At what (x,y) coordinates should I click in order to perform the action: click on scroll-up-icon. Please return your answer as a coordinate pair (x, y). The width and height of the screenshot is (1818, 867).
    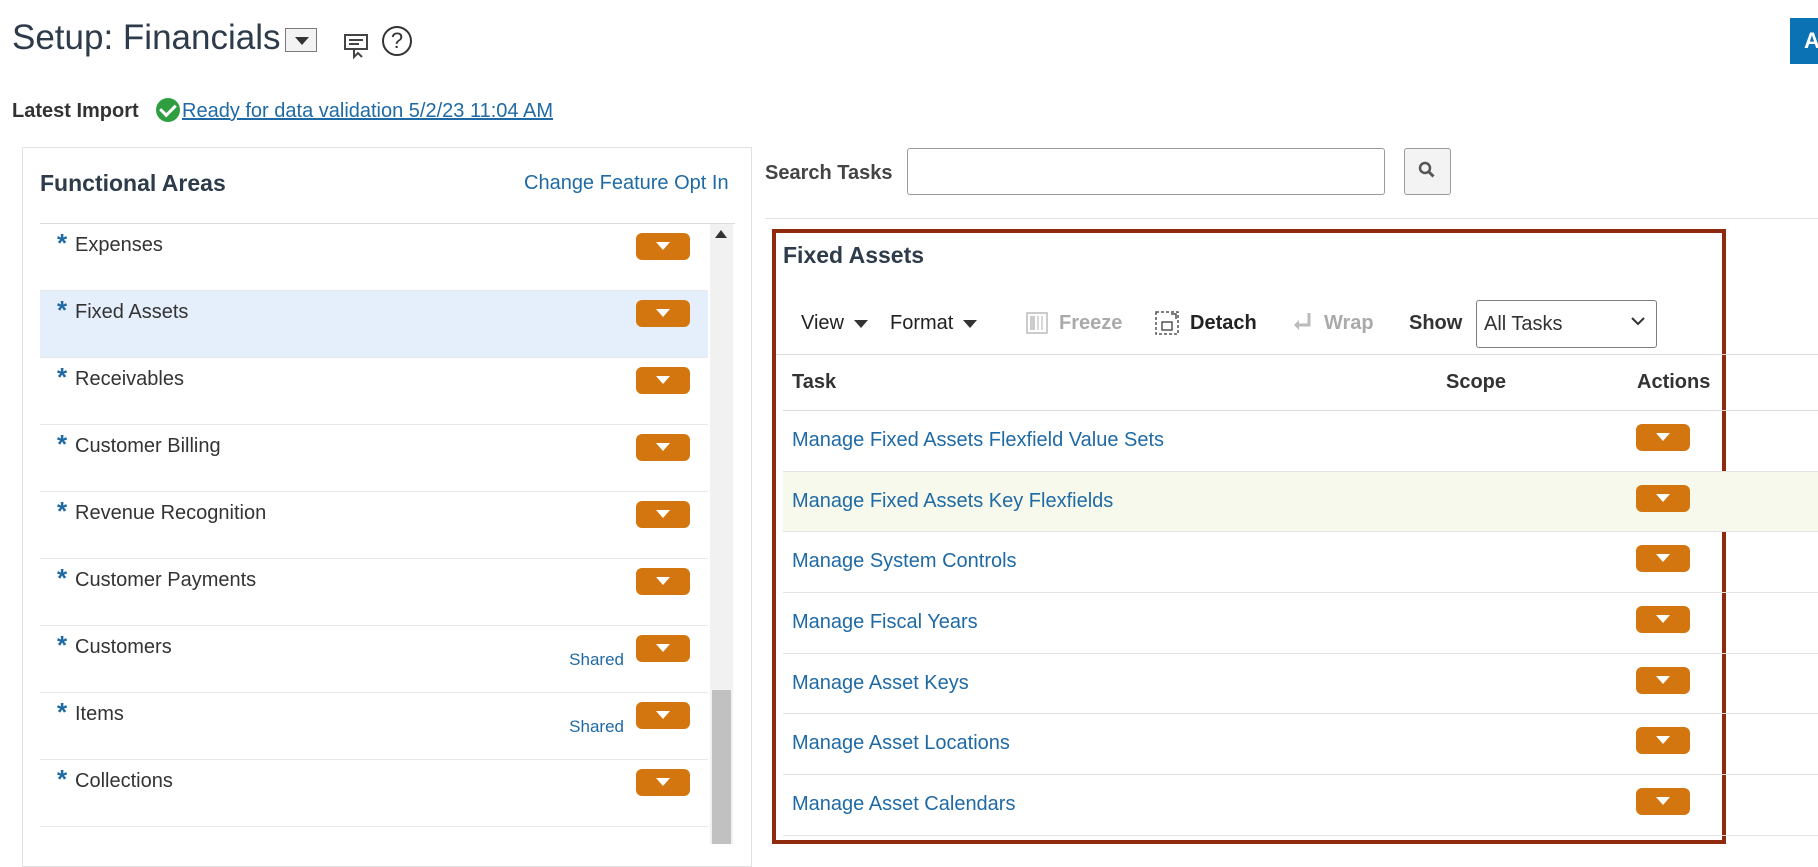
    Looking at the image, I should click on (721, 234).